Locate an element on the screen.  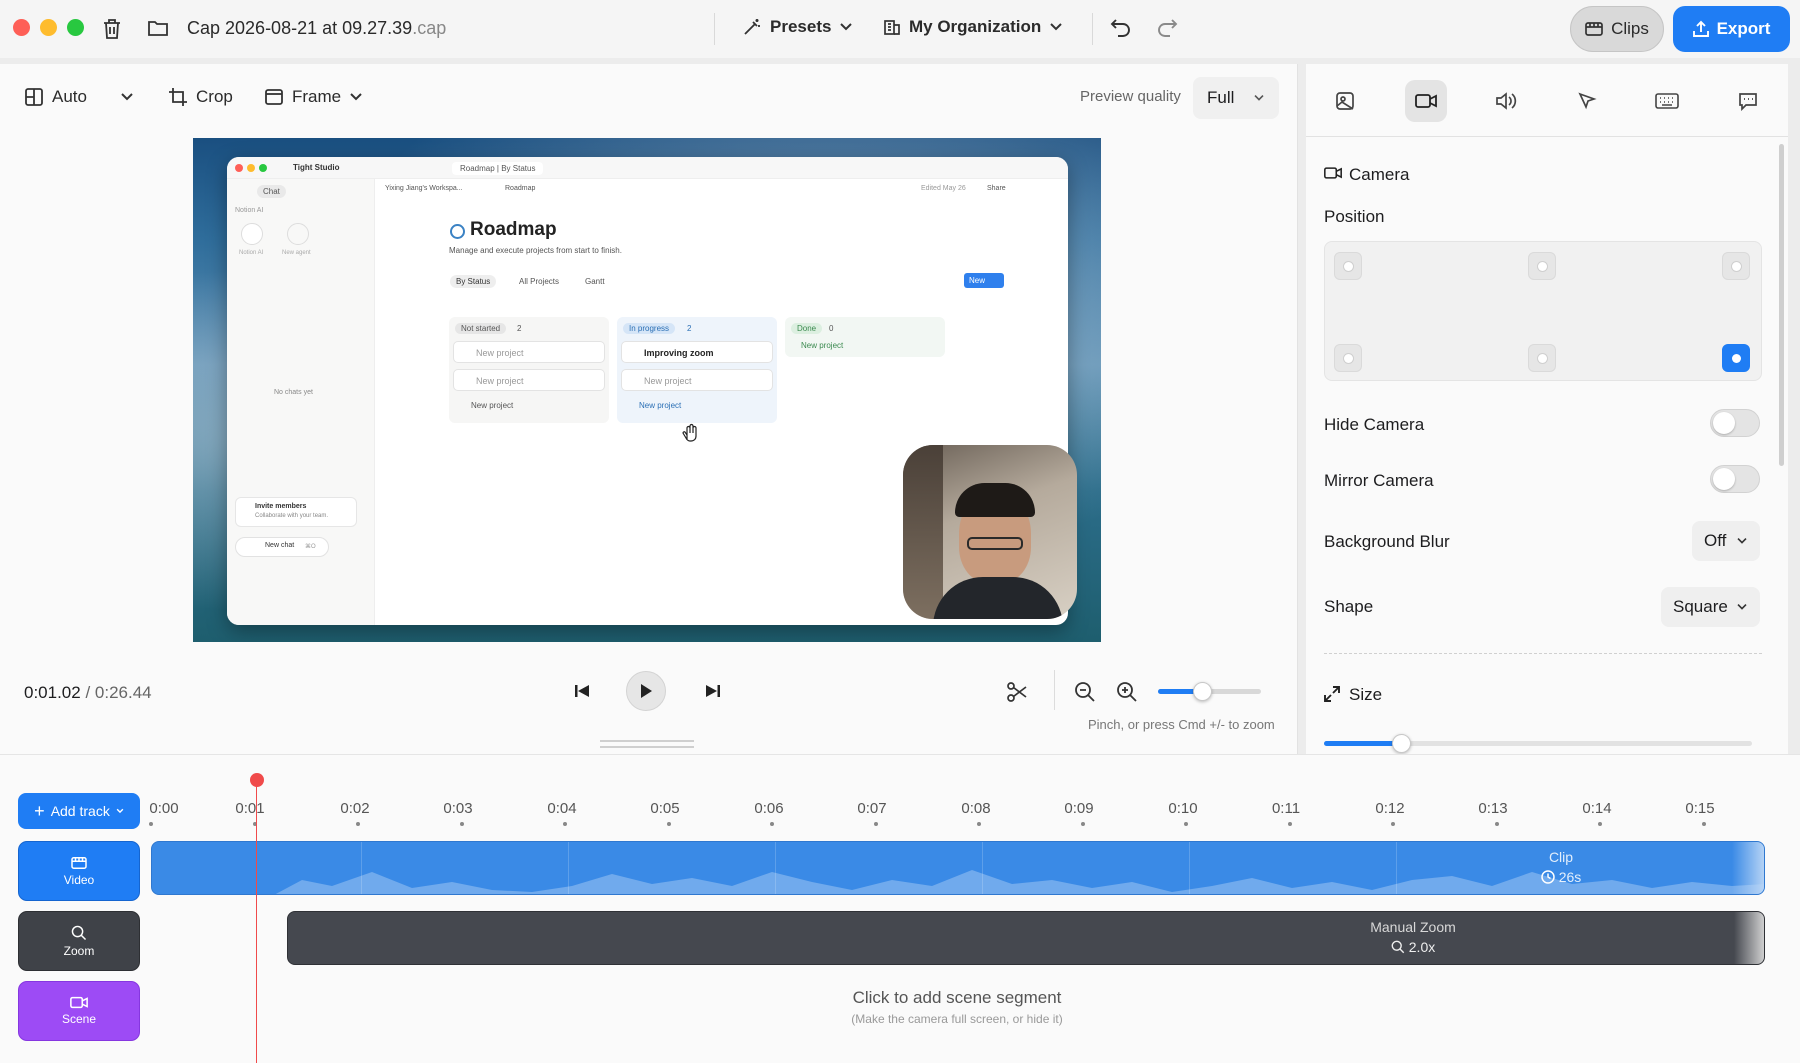
zoom-out-icon is located at coordinates (1085, 692).